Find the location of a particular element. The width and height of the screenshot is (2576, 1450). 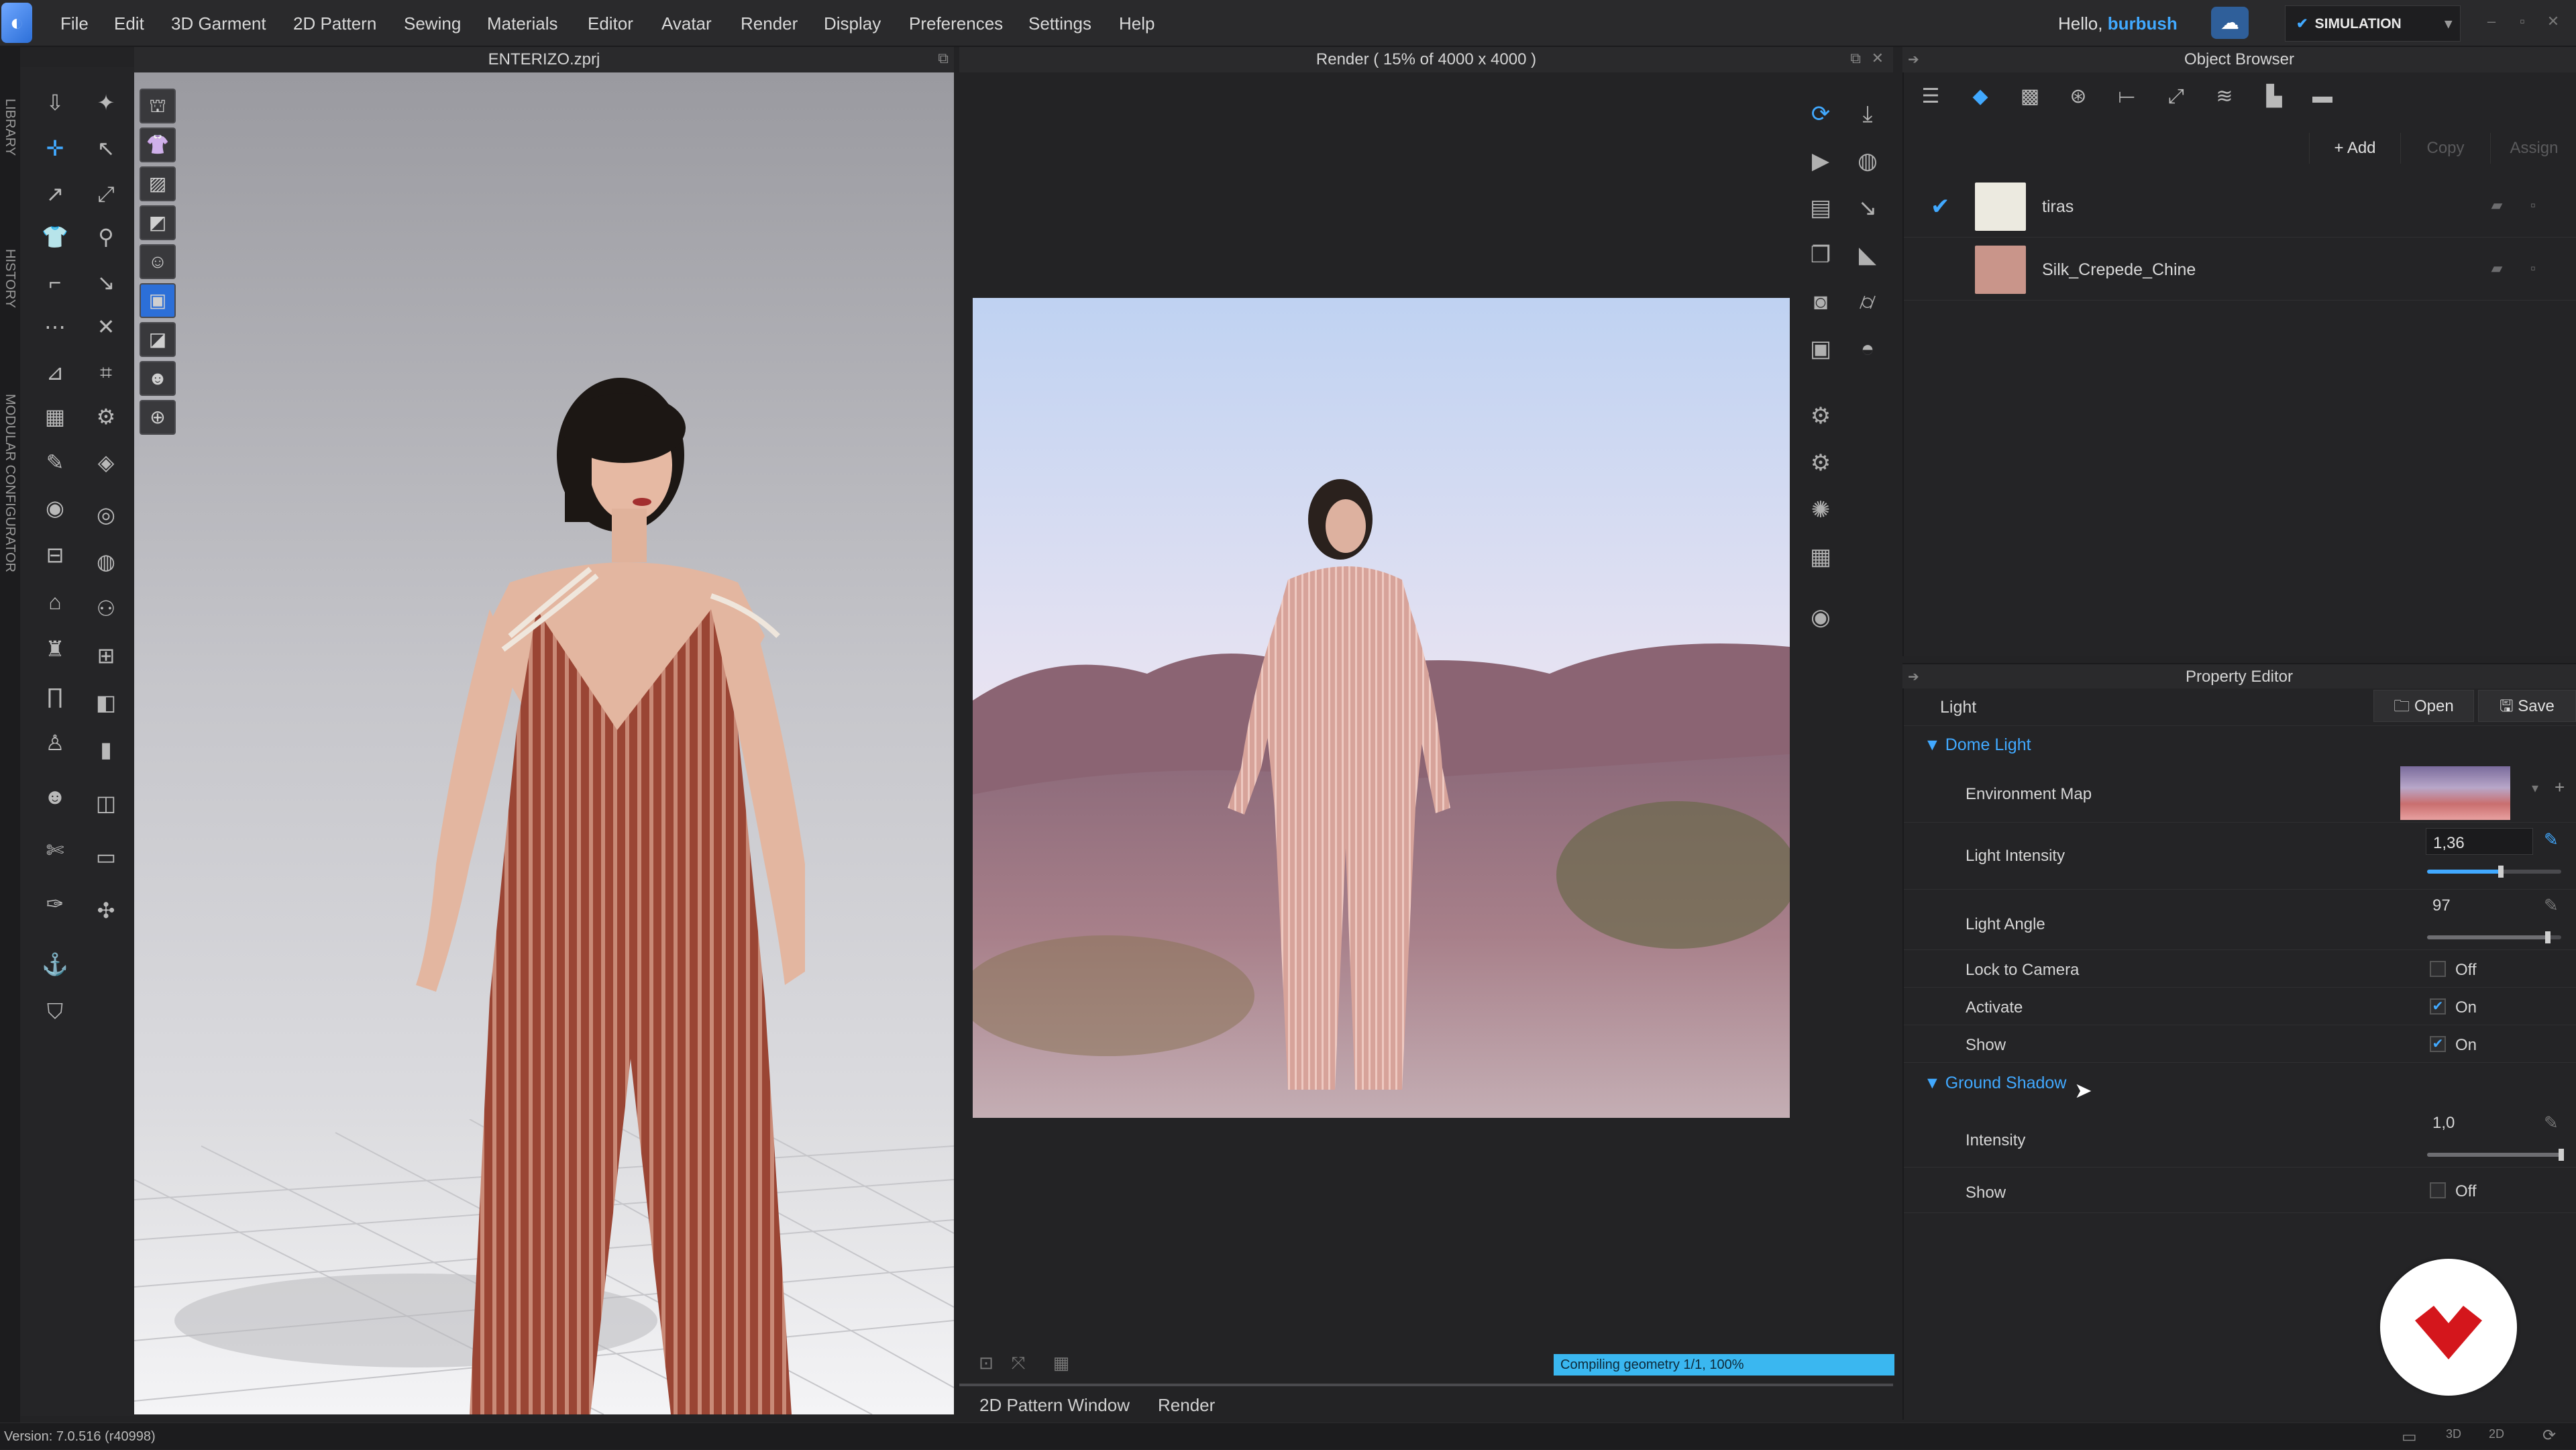

grid-view-icon: ▦ is located at coordinates (1061, 1365).